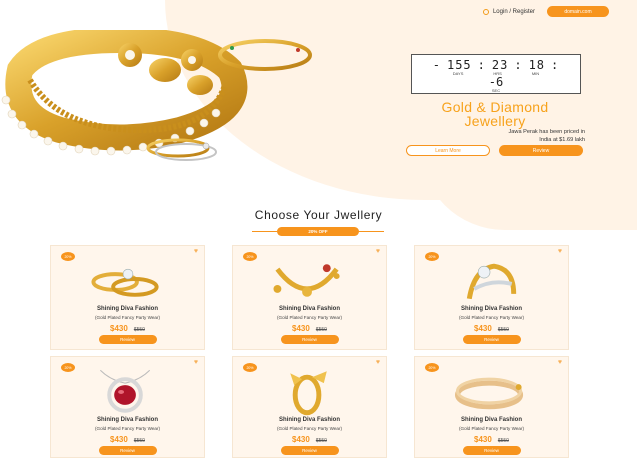  I want to click on login-label: Login / Register, so click(513, 11).